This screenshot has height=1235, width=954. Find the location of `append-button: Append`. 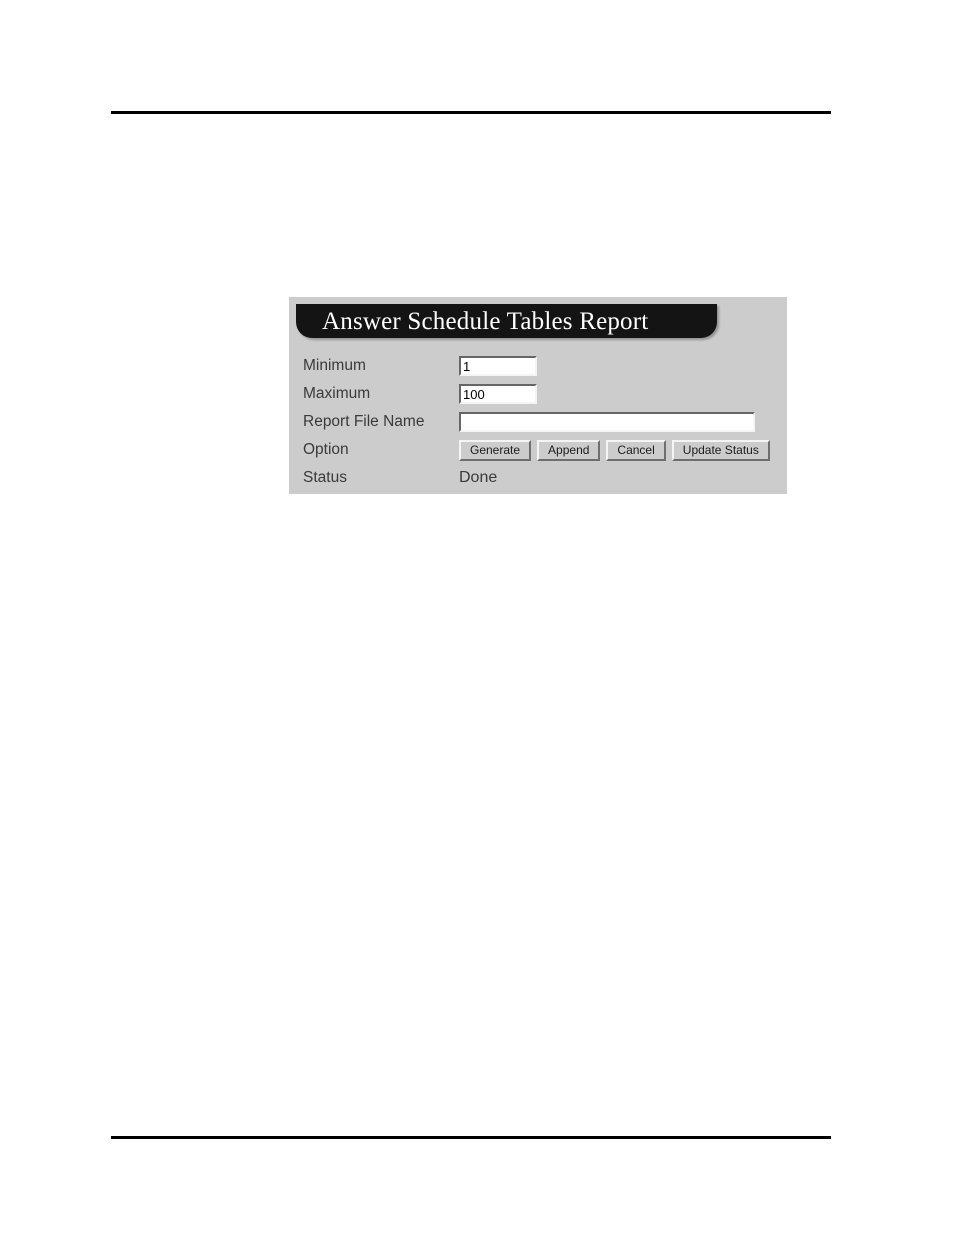

append-button: Append is located at coordinates (569, 450).